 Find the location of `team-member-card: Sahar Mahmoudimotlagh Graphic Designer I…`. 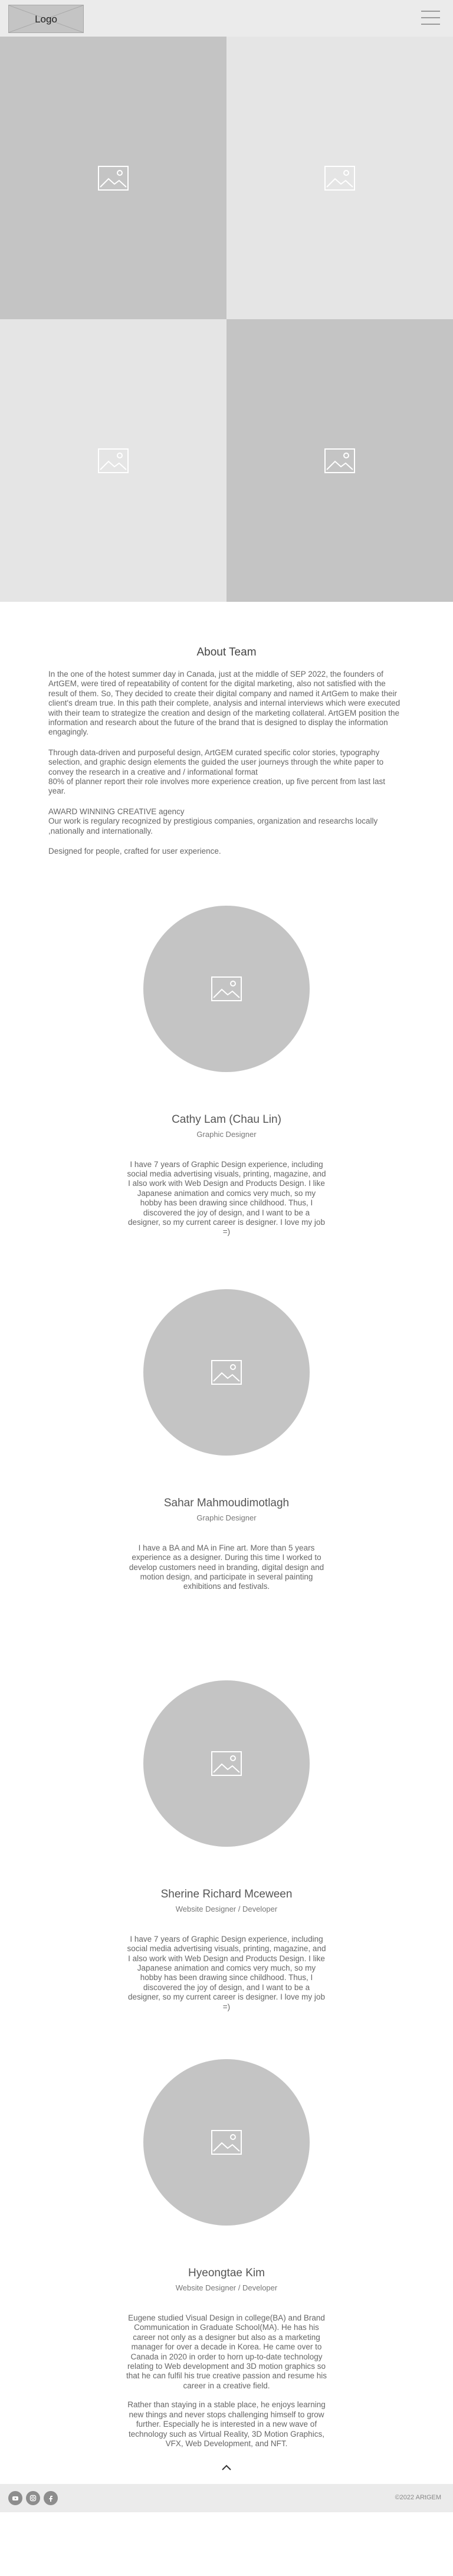

team-member-card: Sahar Mahmoudimotlagh Graphic Designer I… is located at coordinates (226, 1440).